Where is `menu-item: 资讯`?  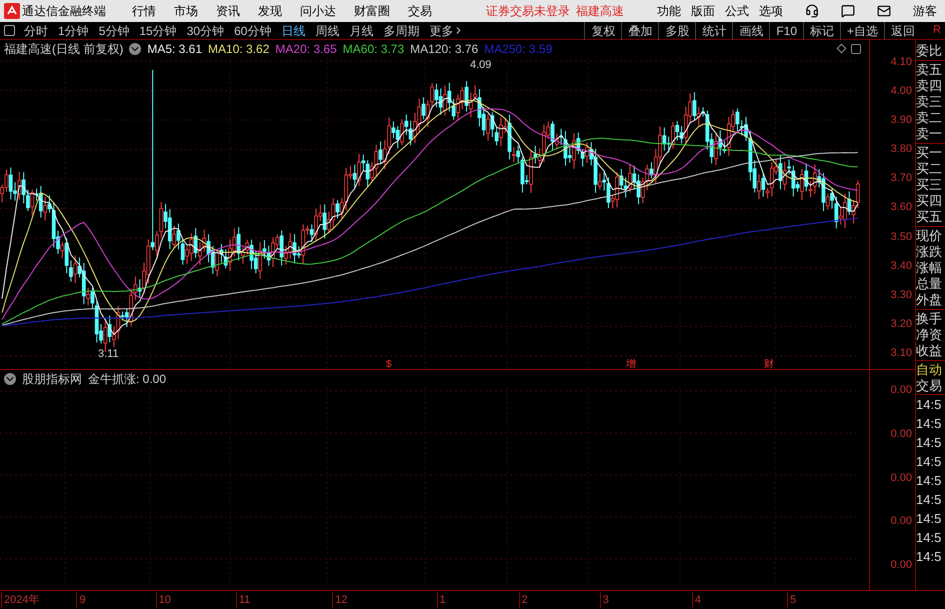 menu-item: 资讯 is located at coordinates (228, 11).